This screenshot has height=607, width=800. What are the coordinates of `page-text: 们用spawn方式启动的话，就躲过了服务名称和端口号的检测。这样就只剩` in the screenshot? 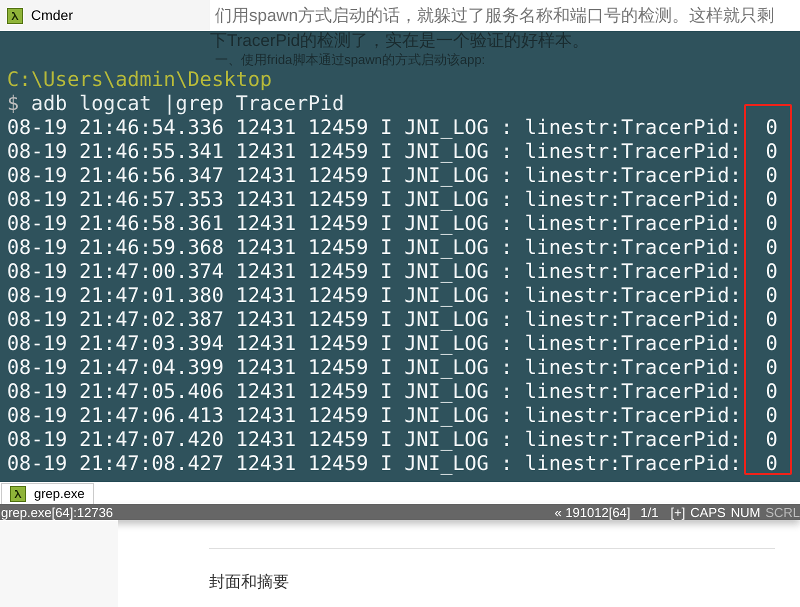 It's located at (494, 15).